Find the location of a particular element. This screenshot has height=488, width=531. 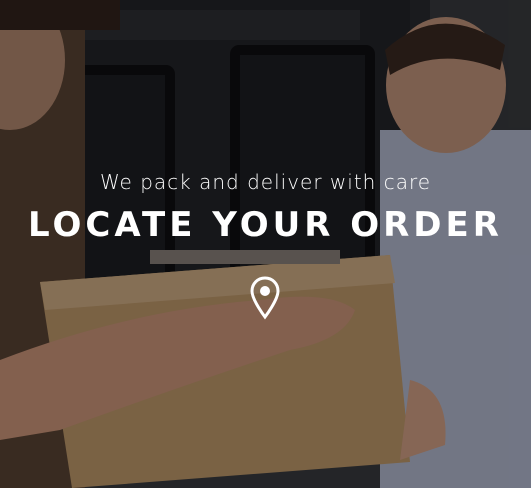

hero-subtitle: We pack and deliver with care is located at coordinates (265, 182).